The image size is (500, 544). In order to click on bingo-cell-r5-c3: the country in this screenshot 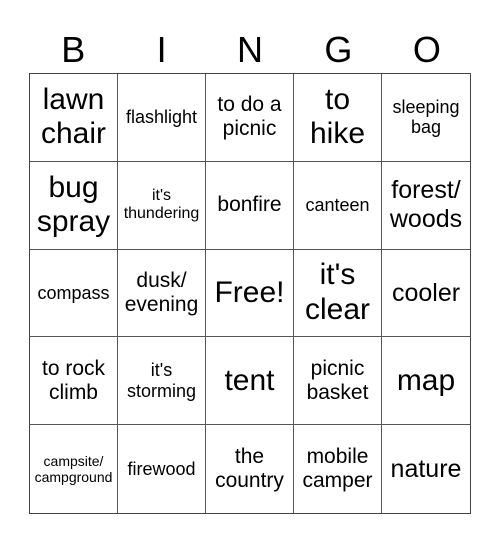, I will do `click(250, 469)`.